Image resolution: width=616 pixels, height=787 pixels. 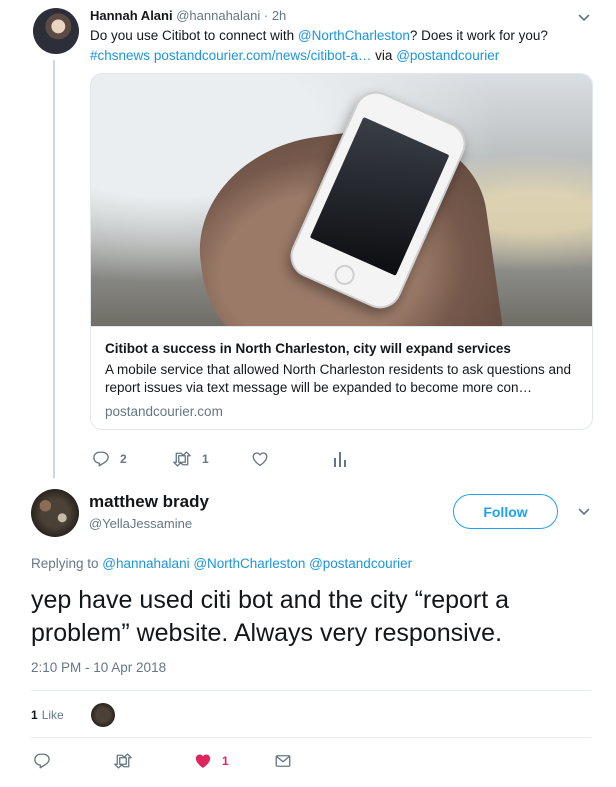 What do you see at coordinates (354, 35) in the screenshot?
I see `mention-link: @NorthCharleston` at bounding box center [354, 35].